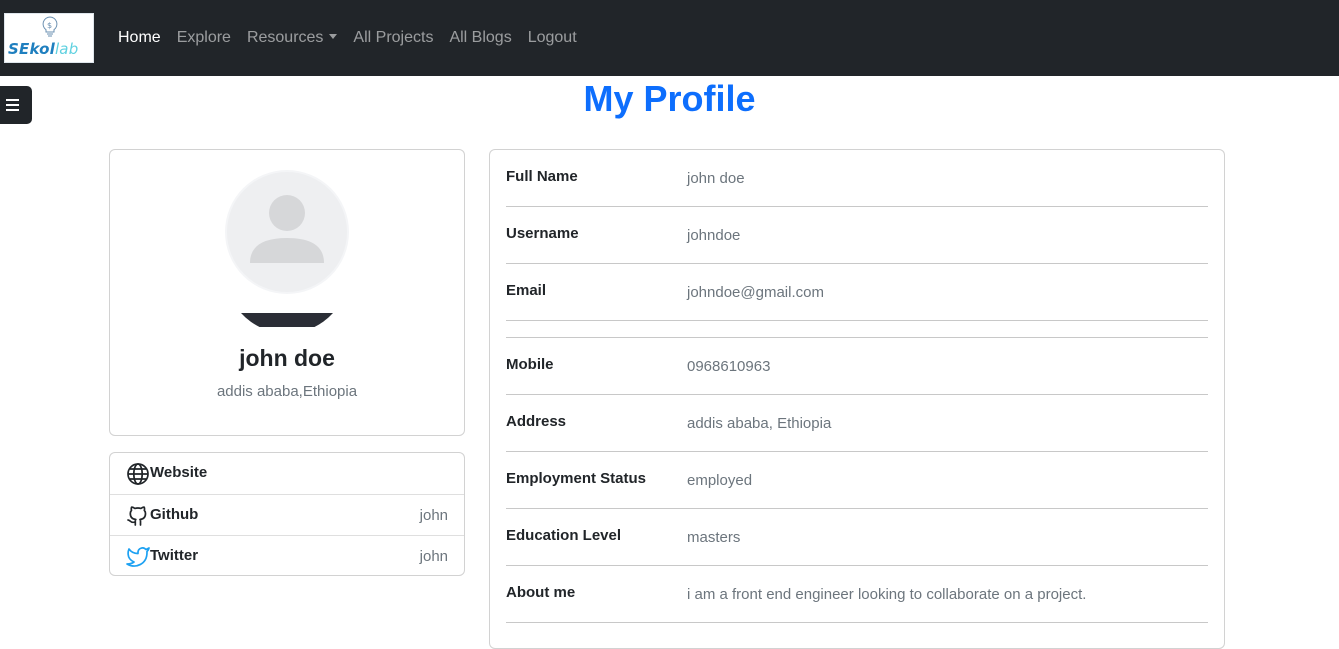 The width and height of the screenshot is (1339, 649). I want to click on profile-card: john doe addis ababa,Ethiopia, so click(287, 292).